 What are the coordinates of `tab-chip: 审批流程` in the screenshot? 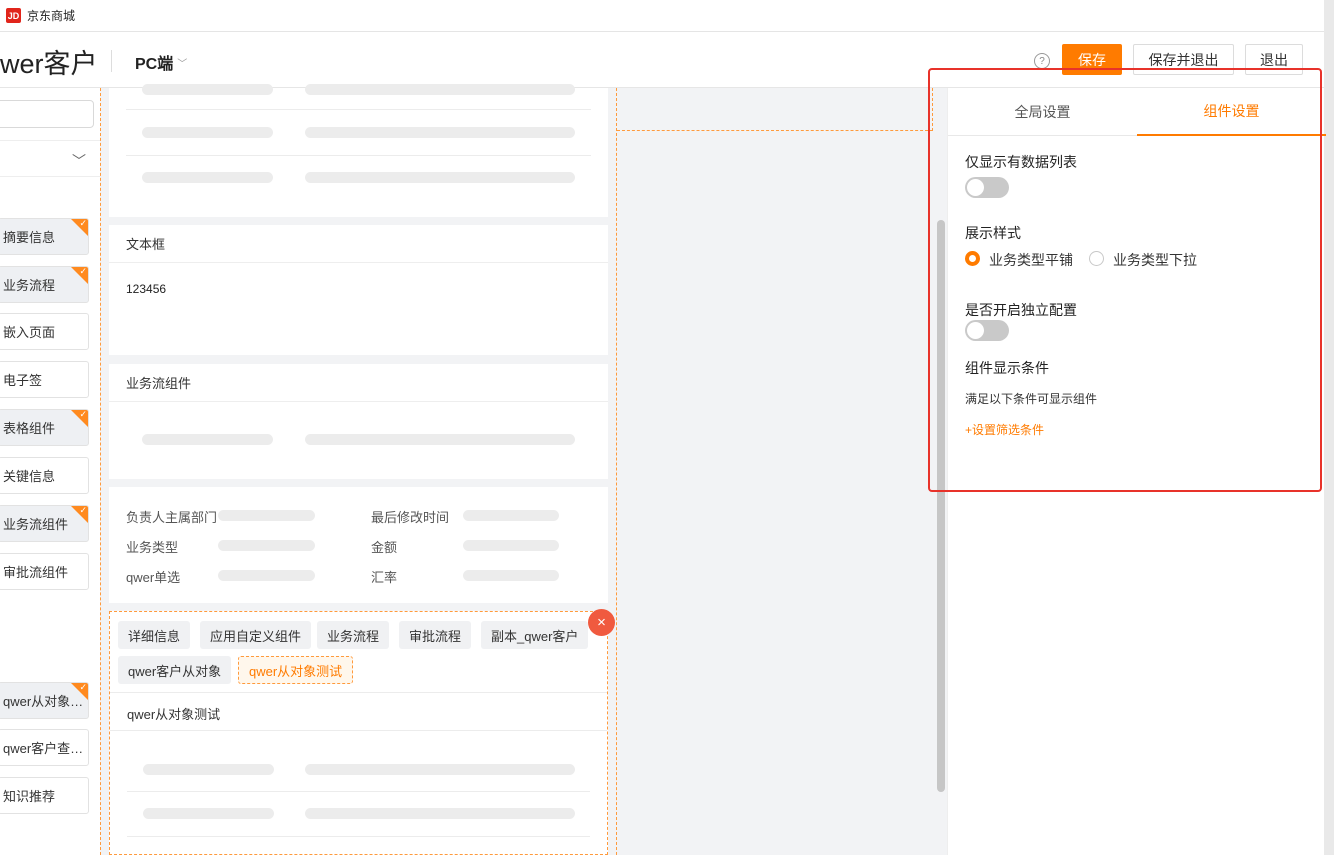 It's located at (435, 635).